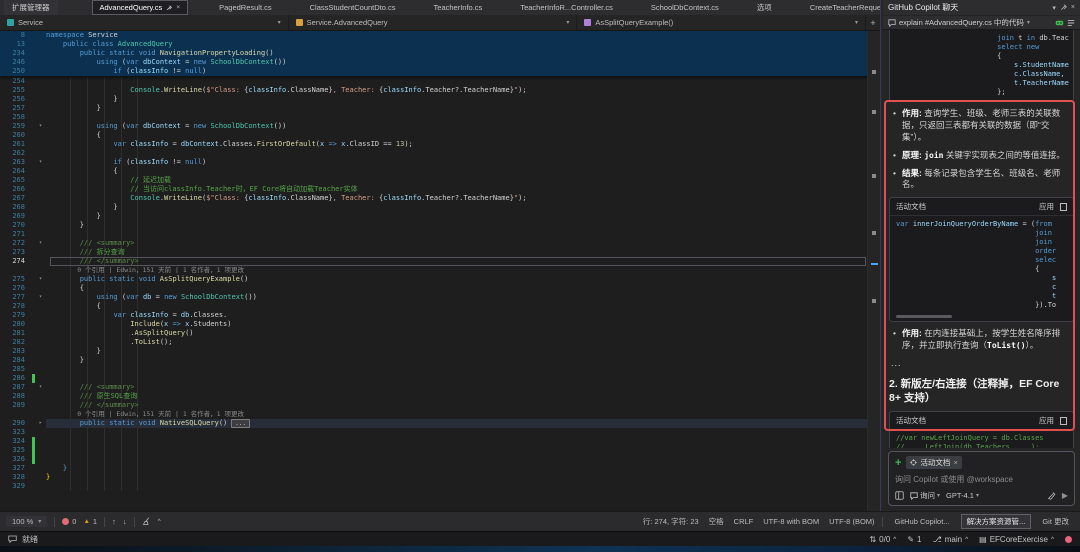 This screenshot has width=1080, height=552. Describe the element at coordinates (981, 479) in the screenshot. I see `chat-input-field: 询问 Copilot 或使用 @workspace` at that location.